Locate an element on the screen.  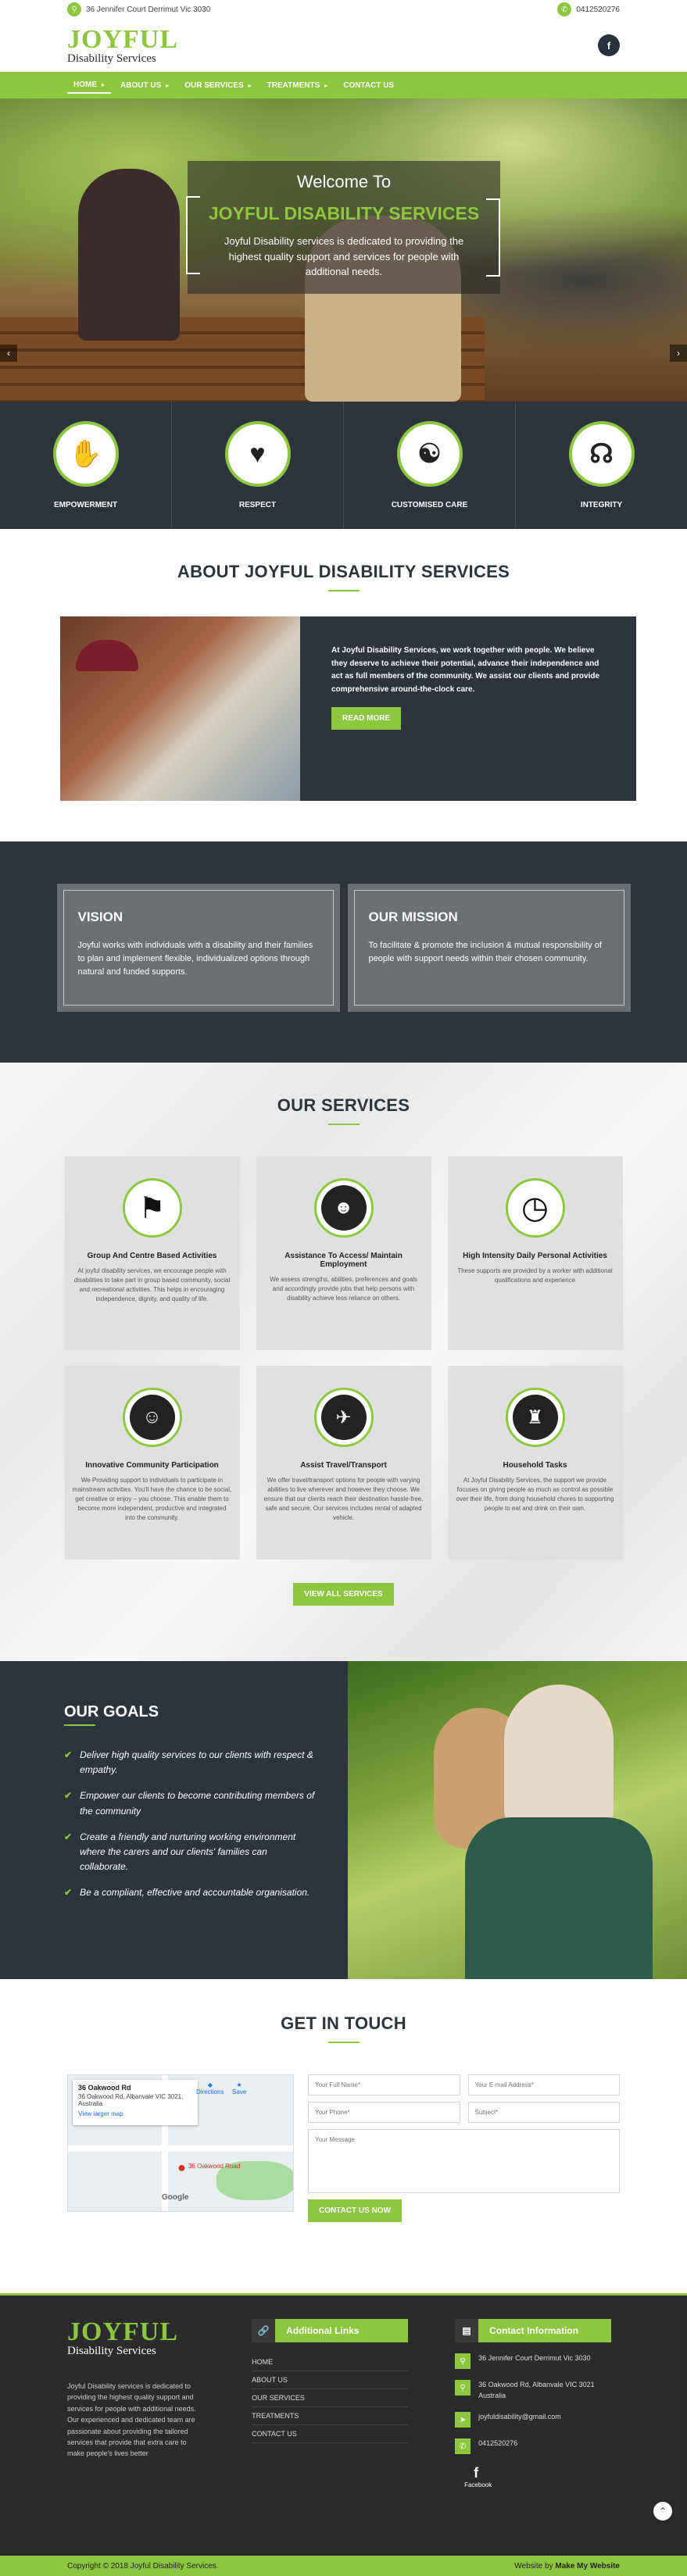
map-directions-label: Directions is located at coordinates (210, 2092).